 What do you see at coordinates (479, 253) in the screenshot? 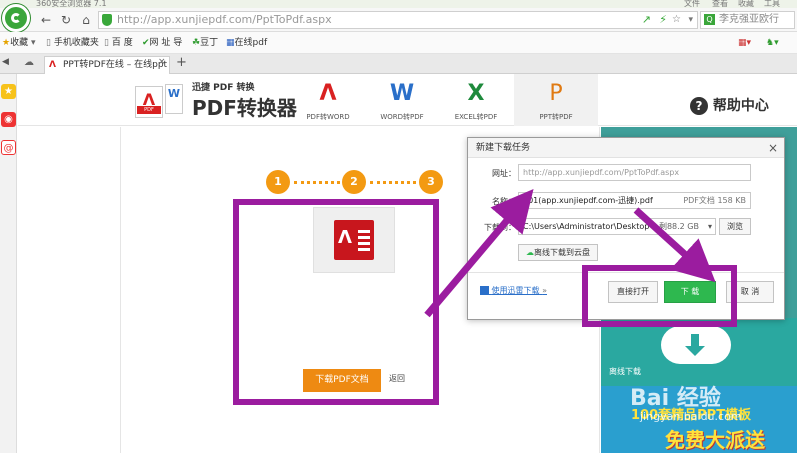
I see `arrow-to-filename` at bounding box center [479, 253].